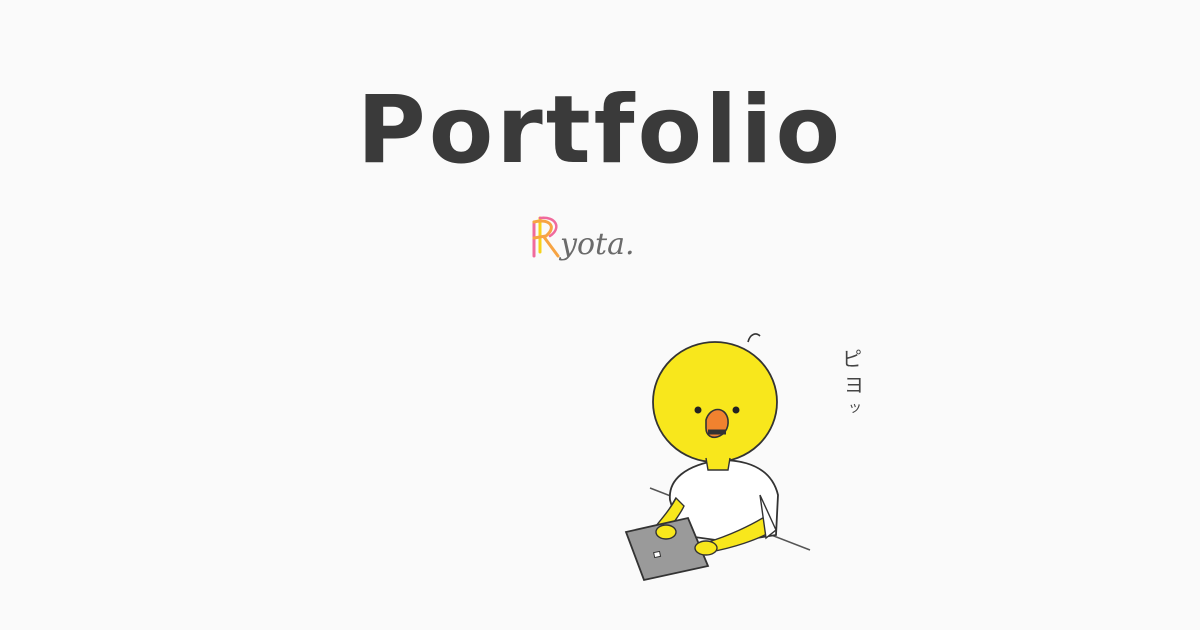 The width and height of the screenshot is (1200, 630). I want to click on chick-illustration: ピ ヨ ッ, so click(744, 457).